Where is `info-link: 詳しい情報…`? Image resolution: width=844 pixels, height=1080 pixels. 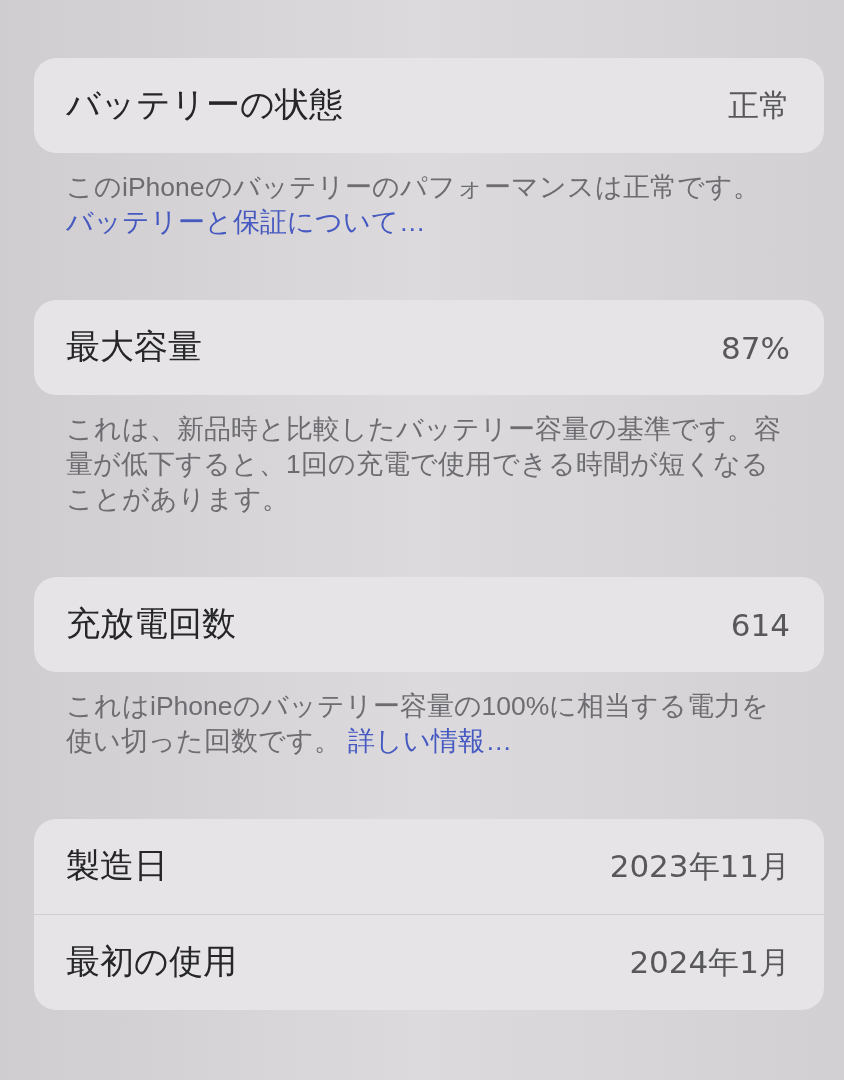
info-link: 詳しい情報… is located at coordinates (430, 741).